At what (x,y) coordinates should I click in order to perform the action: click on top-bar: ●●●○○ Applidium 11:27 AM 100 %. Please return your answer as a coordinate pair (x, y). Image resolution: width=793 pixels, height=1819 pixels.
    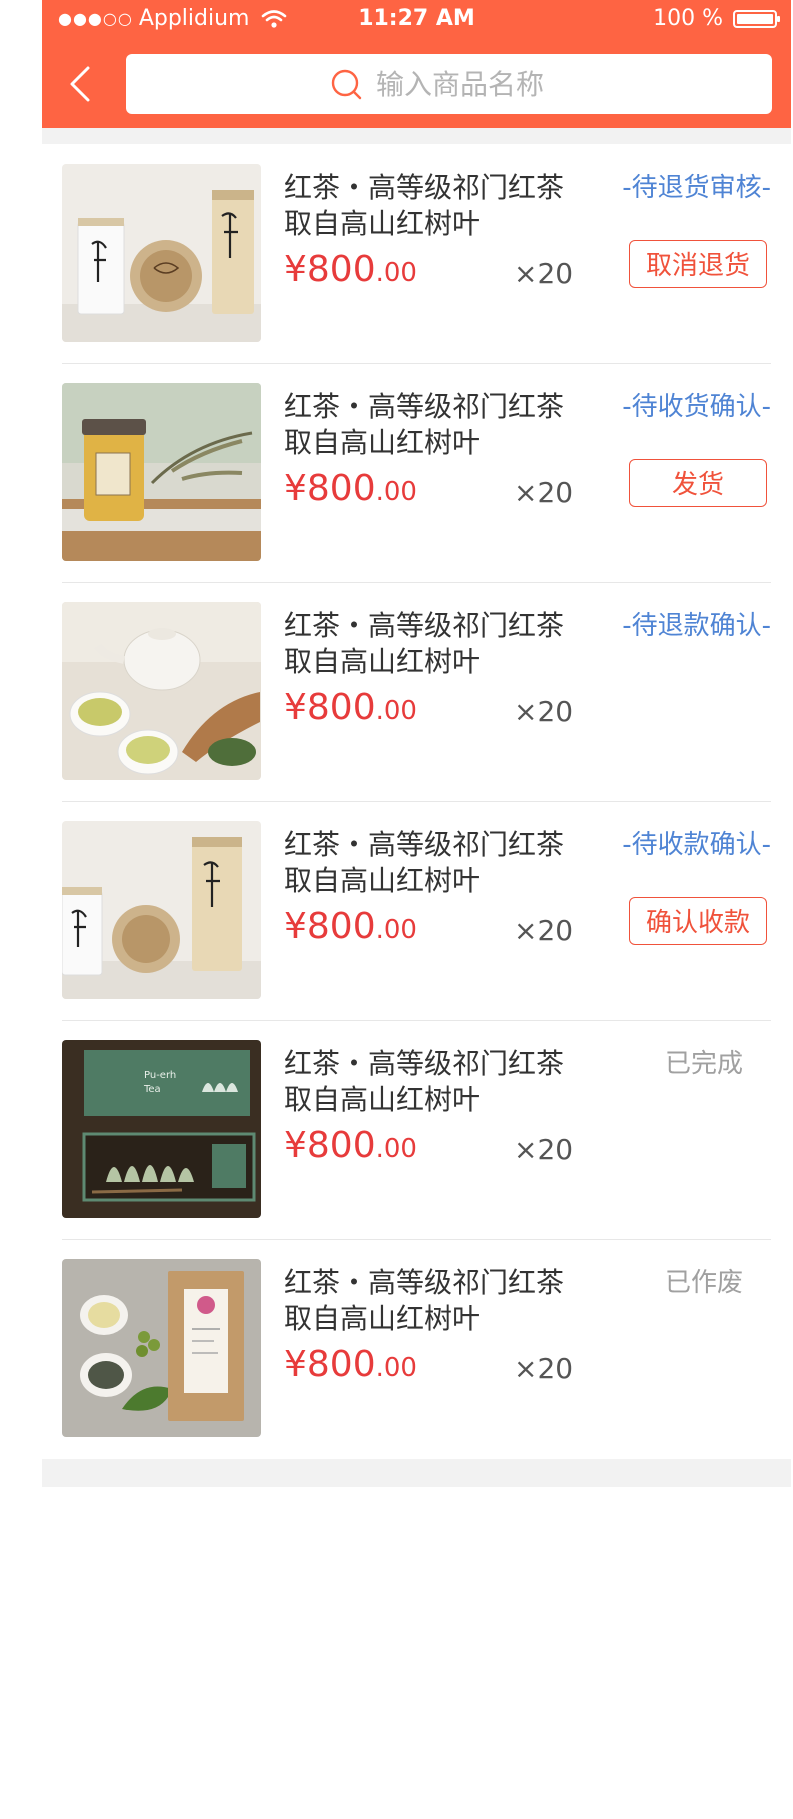
    Looking at the image, I should click on (416, 64).